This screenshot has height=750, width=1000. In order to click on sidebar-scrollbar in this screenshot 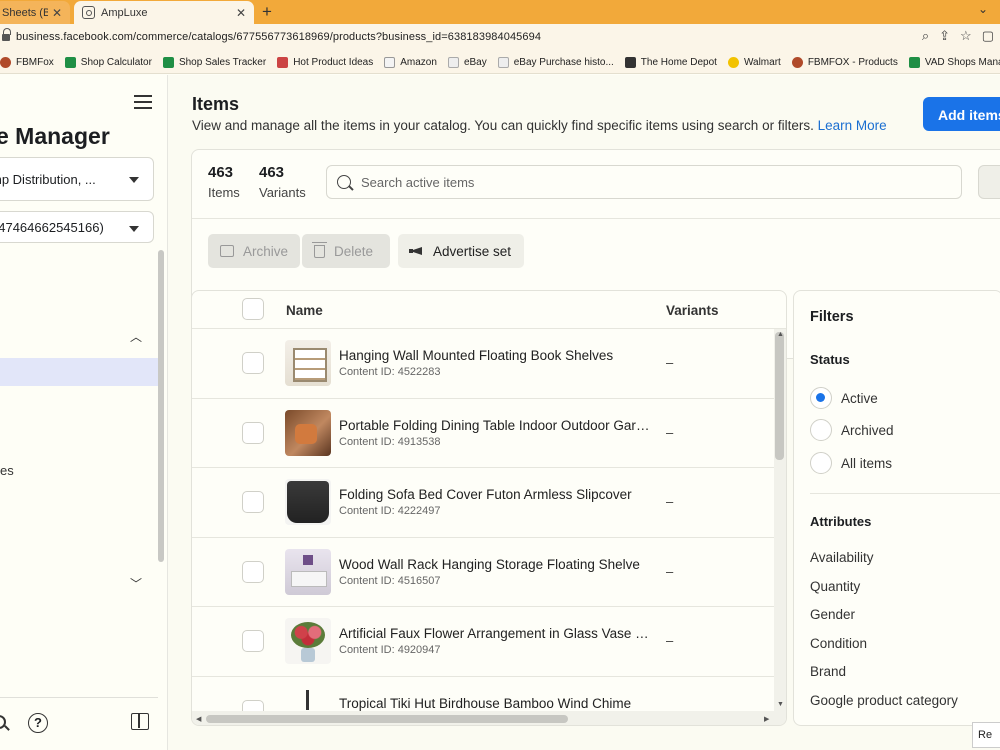, I will do `click(161, 406)`.